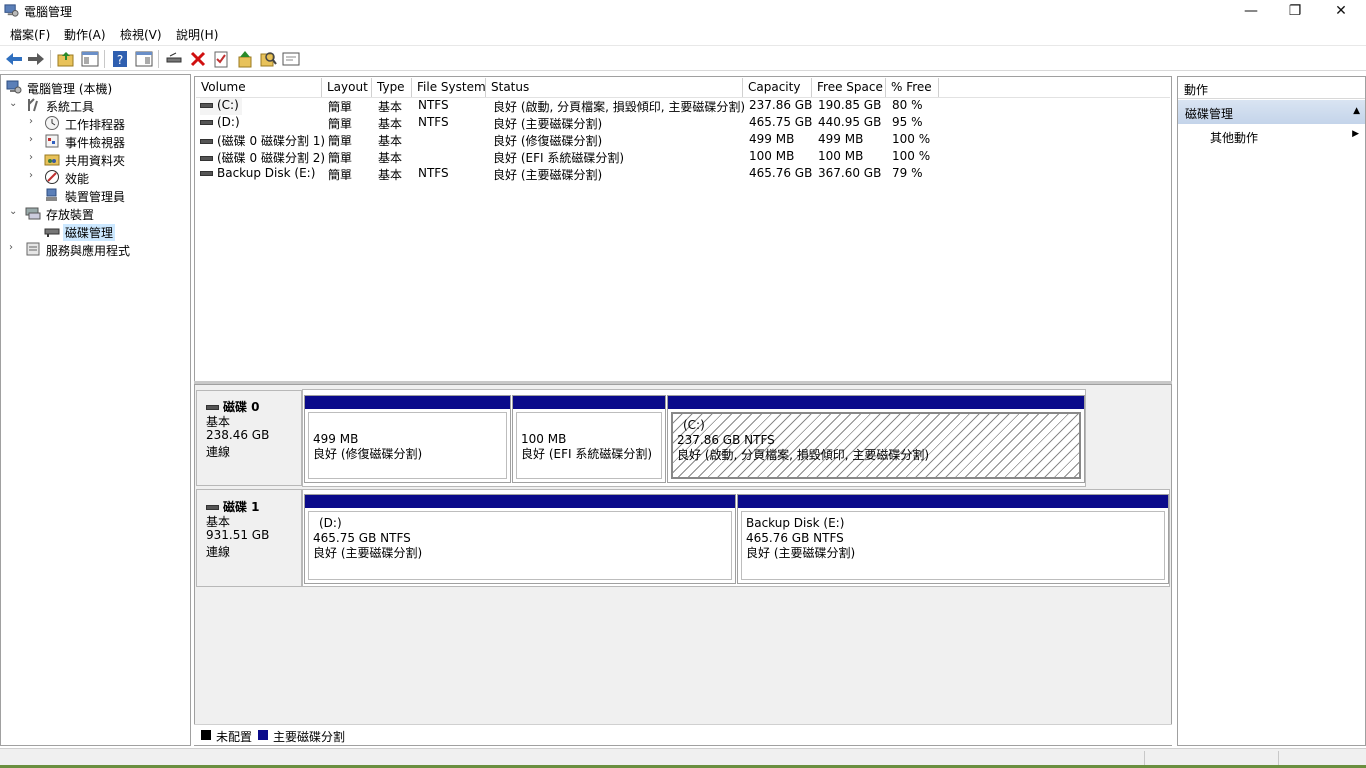 The width and height of the screenshot is (1366, 768). What do you see at coordinates (907, 122) in the screenshot?
I see `percent-free-cell: 95 %` at bounding box center [907, 122].